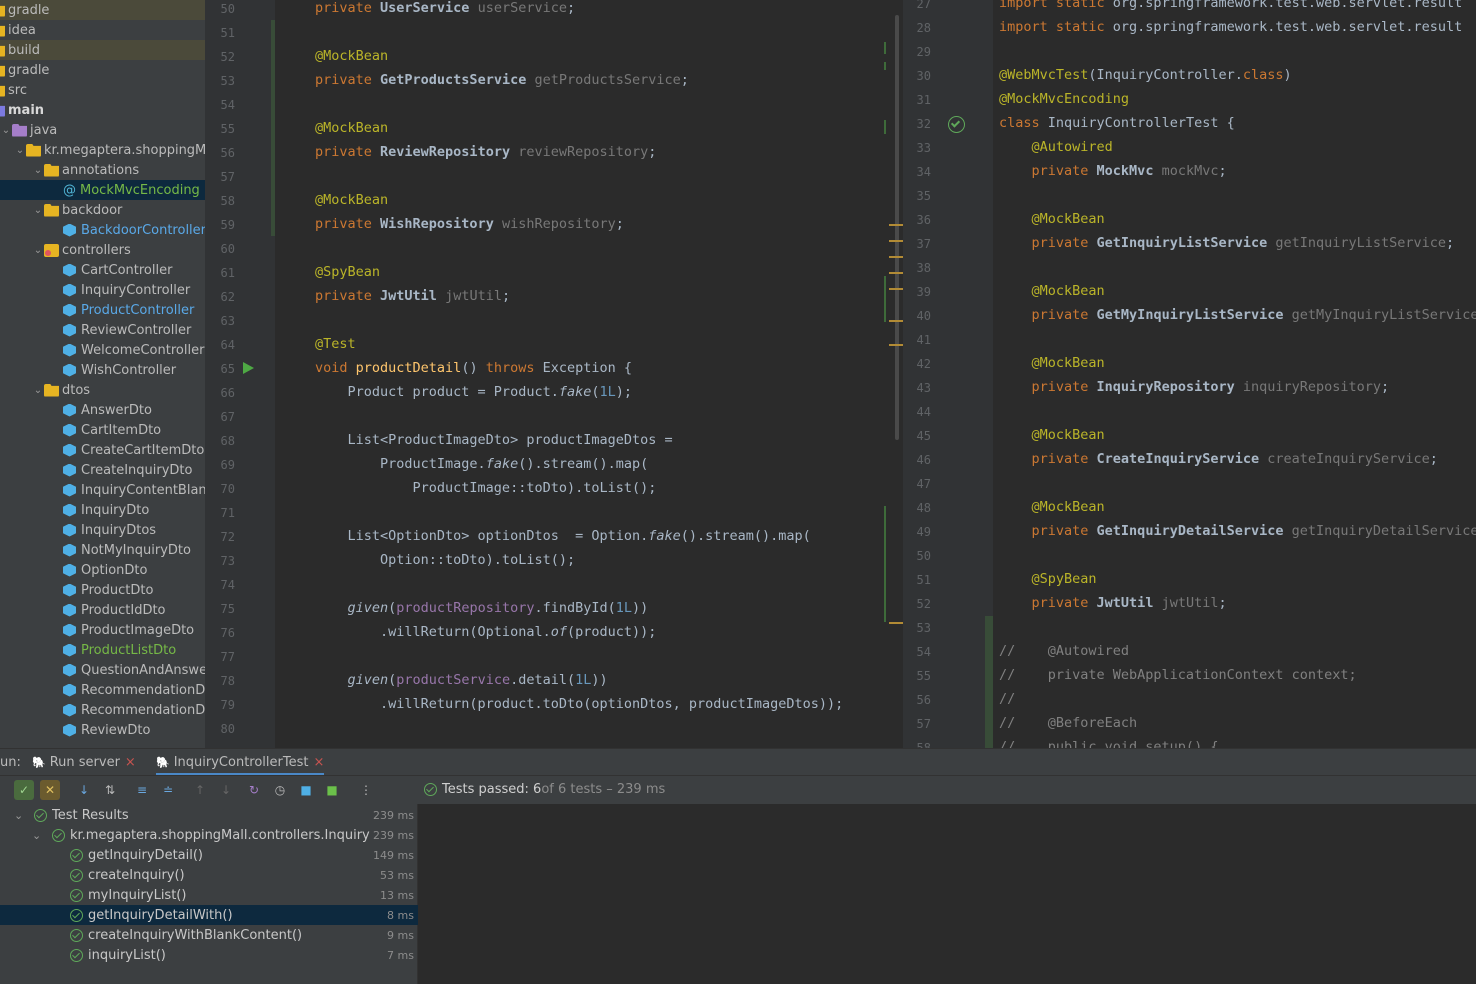 The width and height of the screenshot is (1476, 984). Describe the element at coordinates (102, 530) in the screenshot. I see `tree-item: InquiryDtos` at that location.